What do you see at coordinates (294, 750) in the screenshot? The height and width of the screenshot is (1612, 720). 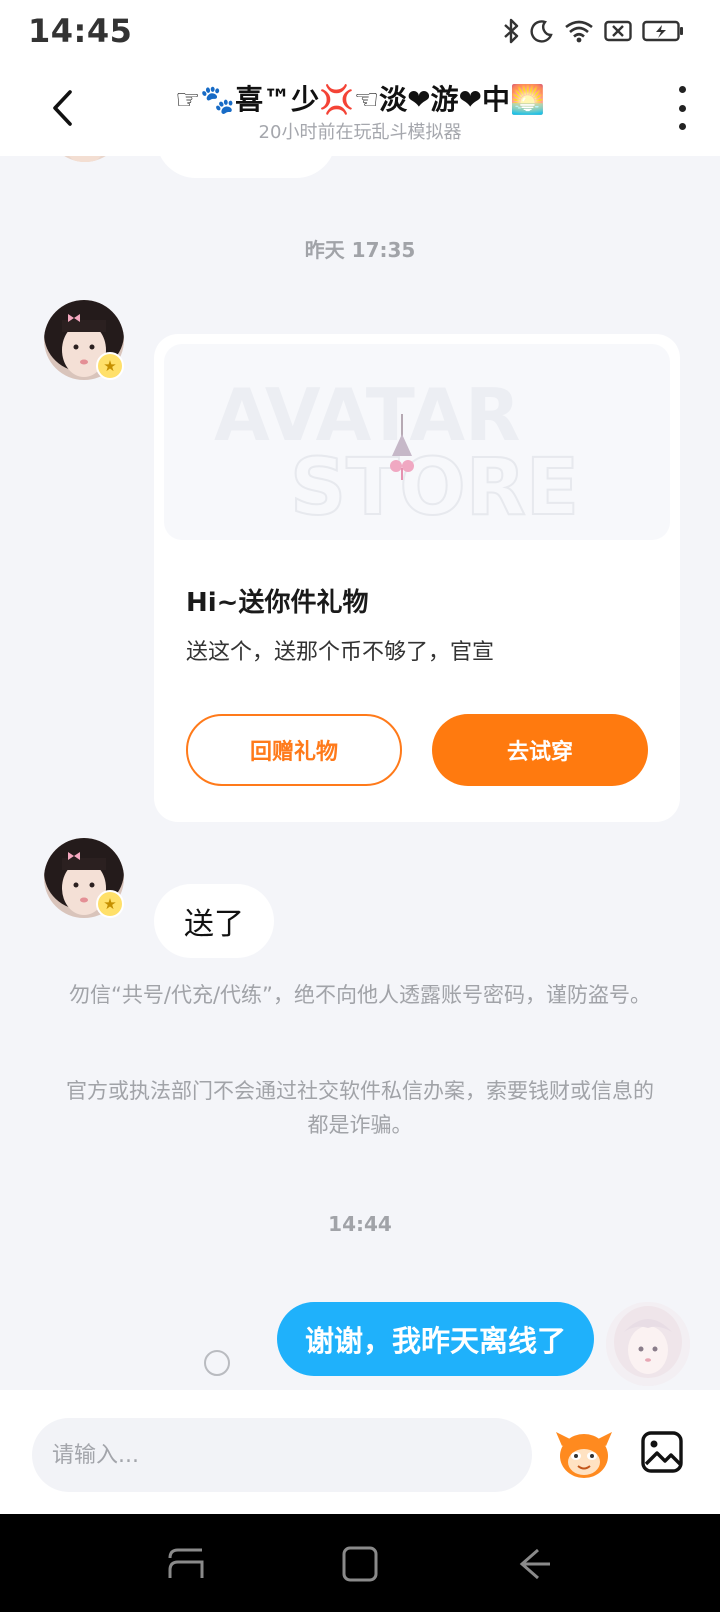 I see `return-gift-button: 回赠礼物` at bounding box center [294, 750].